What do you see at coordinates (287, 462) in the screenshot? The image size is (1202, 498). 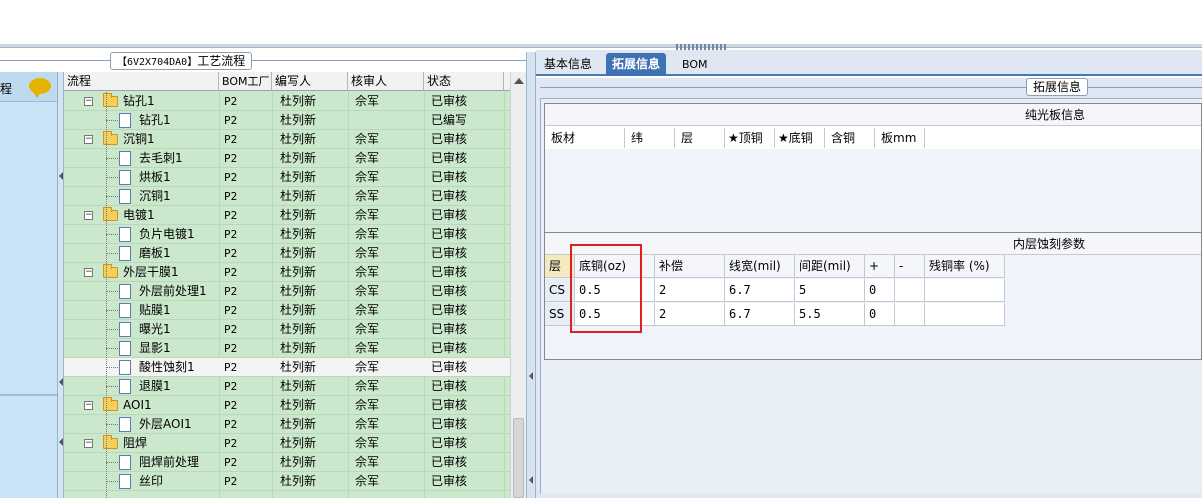 I see `table-row: 阻焊前处理 P2 杜列新 佘军 已审核` at bounding box center [287, 462].